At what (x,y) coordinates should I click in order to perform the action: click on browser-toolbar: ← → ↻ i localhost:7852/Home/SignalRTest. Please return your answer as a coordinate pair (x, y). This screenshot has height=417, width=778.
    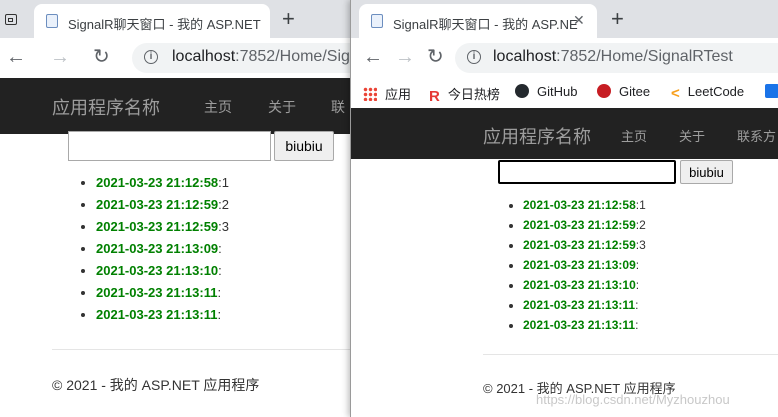
    Looking at the image, I should click on (564, 58).